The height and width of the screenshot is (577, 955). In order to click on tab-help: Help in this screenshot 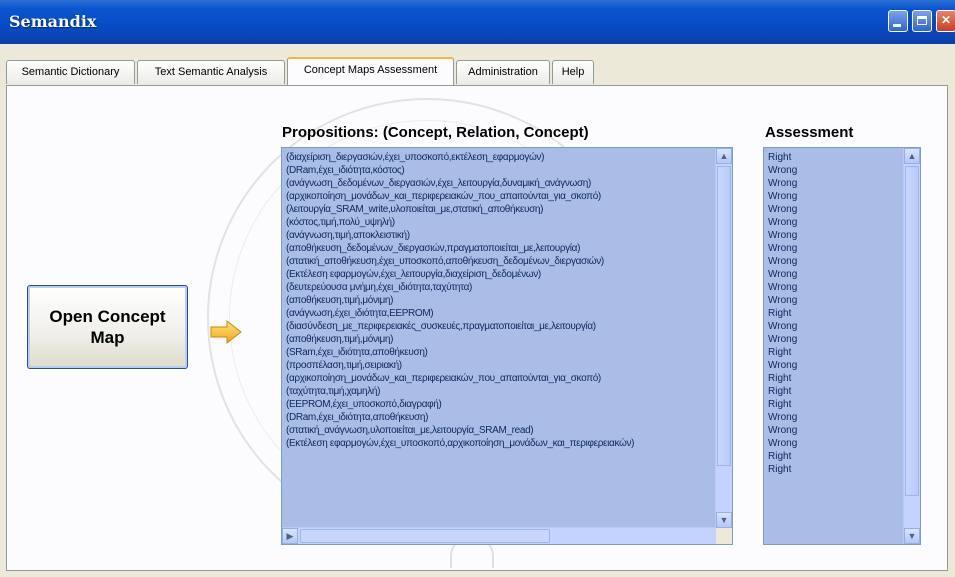, I will do `click(573, 72)`.